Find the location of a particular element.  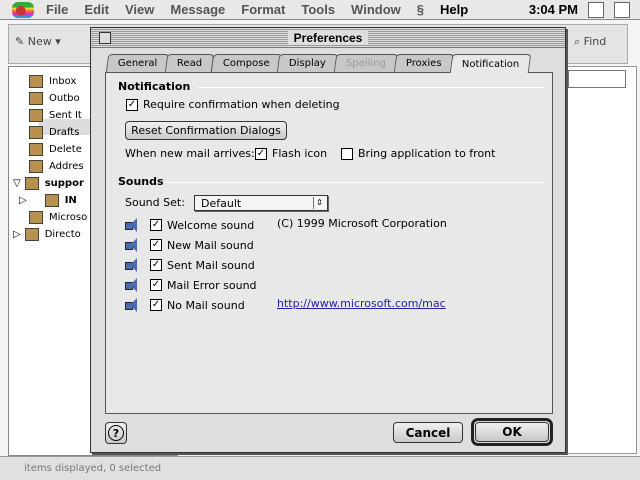

message-pane is located at coordinates (601, 260).